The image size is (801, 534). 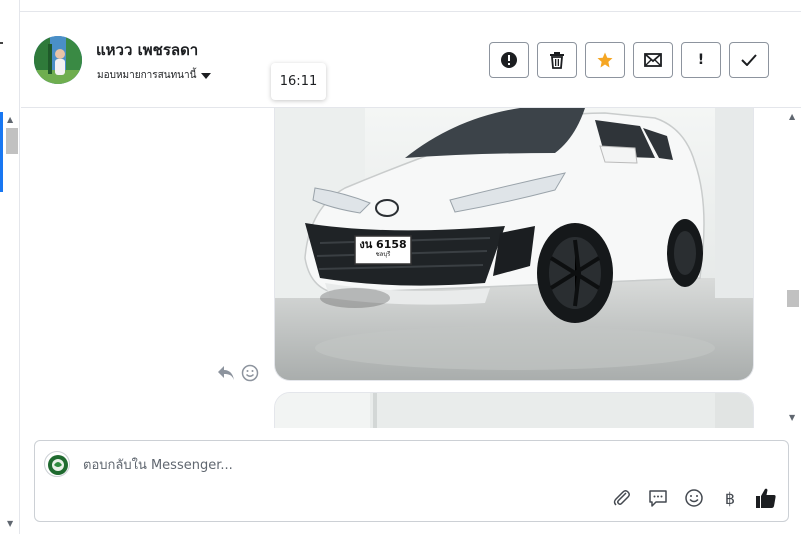 I want to click on panel-edge-marker, so click(x=1, y=43).